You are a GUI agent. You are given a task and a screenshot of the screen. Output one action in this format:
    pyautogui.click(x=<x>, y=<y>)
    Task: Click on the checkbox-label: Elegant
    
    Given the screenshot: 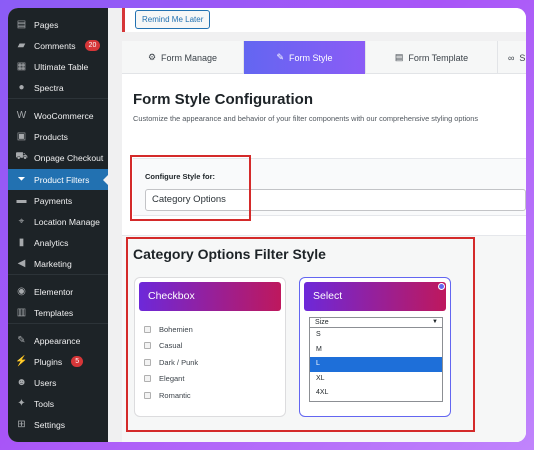 What is the action you would take?
    pyautogui.click(x=172, y=379)
    